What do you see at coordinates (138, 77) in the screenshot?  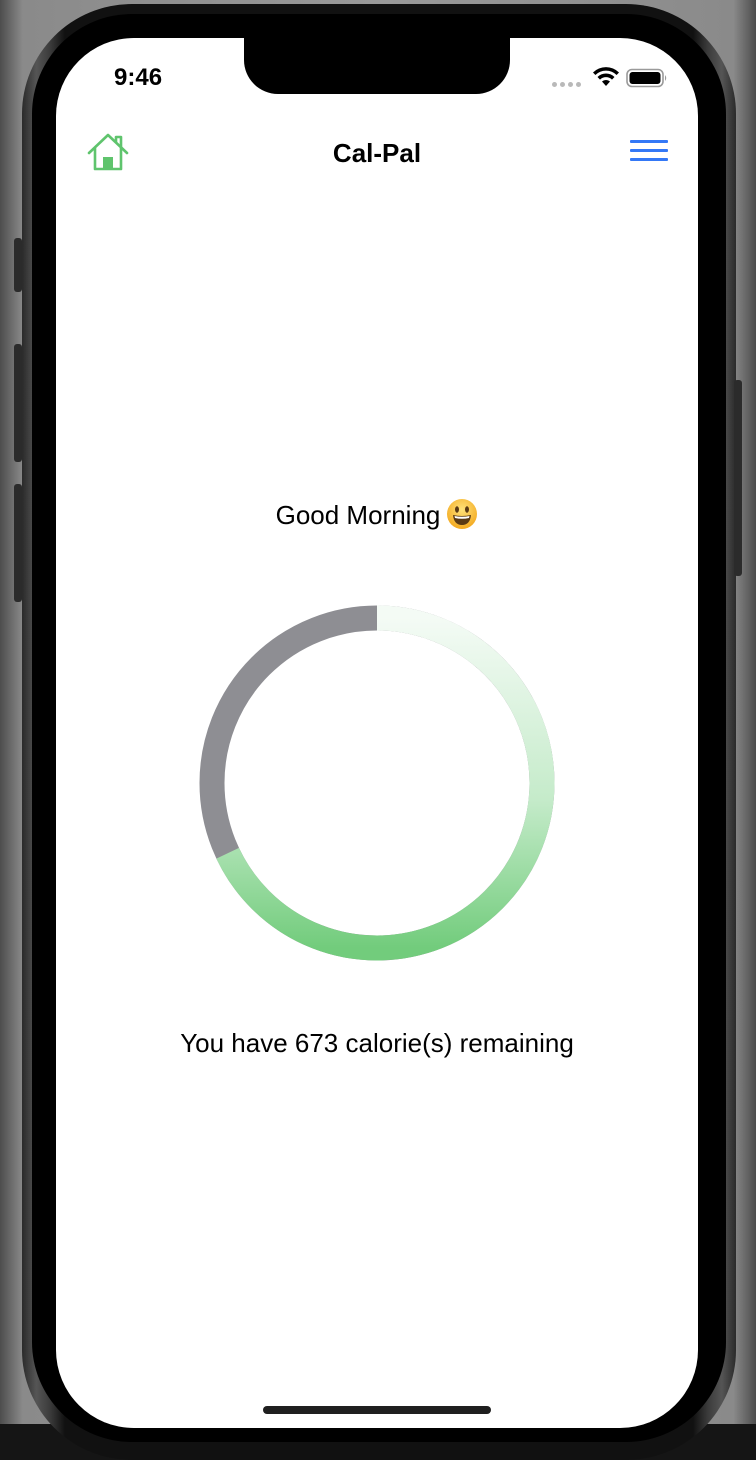 I see `status-time: 9:46` at bounding box center [138, 77].